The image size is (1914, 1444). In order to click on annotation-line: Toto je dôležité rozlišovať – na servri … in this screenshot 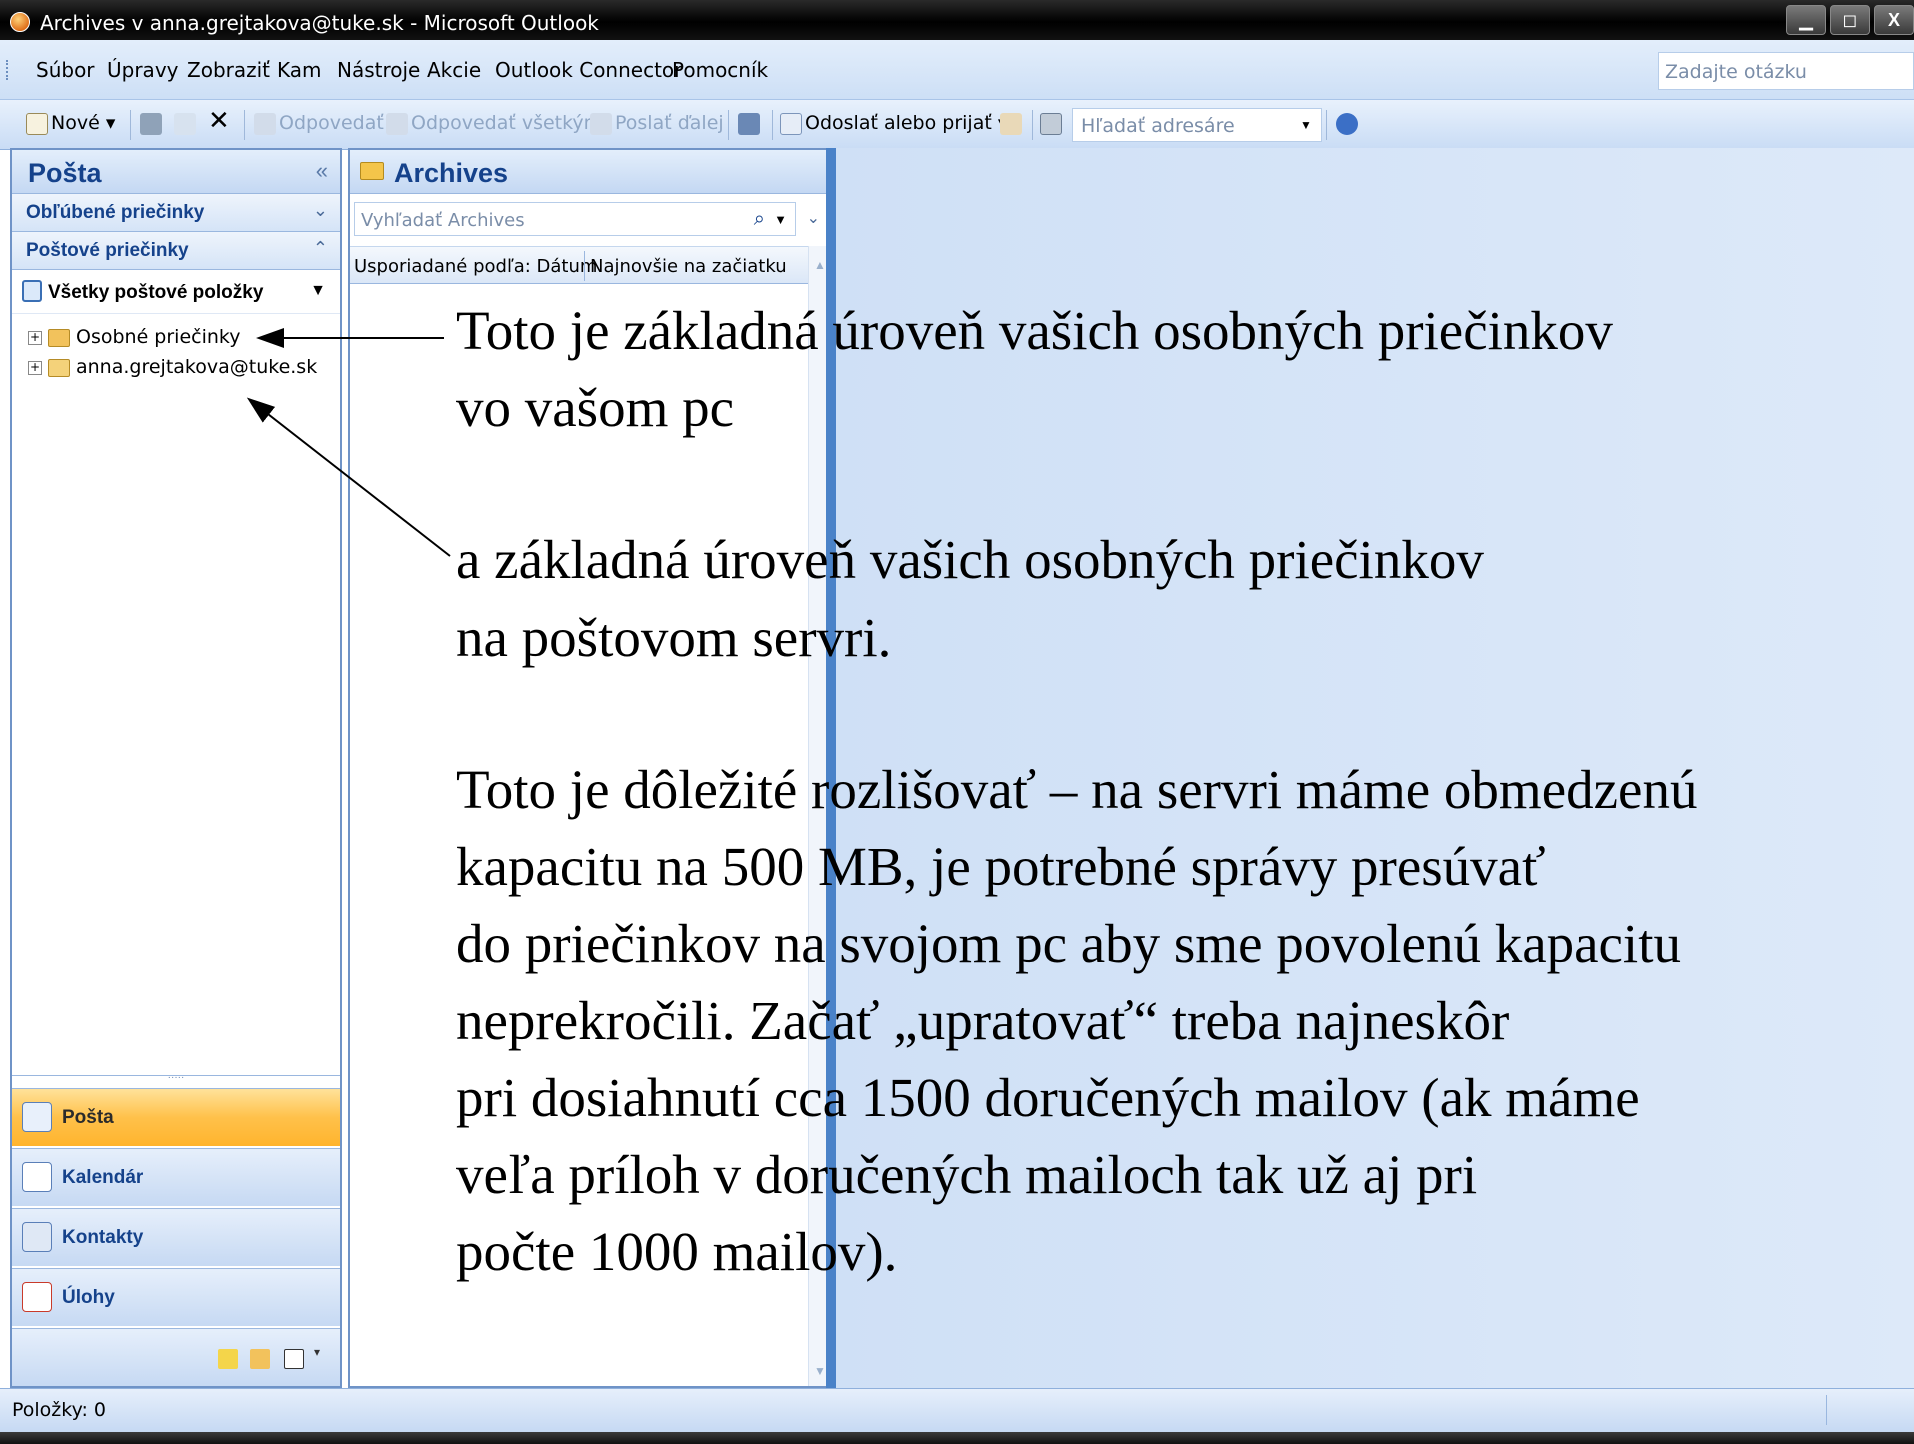, I will do `click(1077, 789)`.